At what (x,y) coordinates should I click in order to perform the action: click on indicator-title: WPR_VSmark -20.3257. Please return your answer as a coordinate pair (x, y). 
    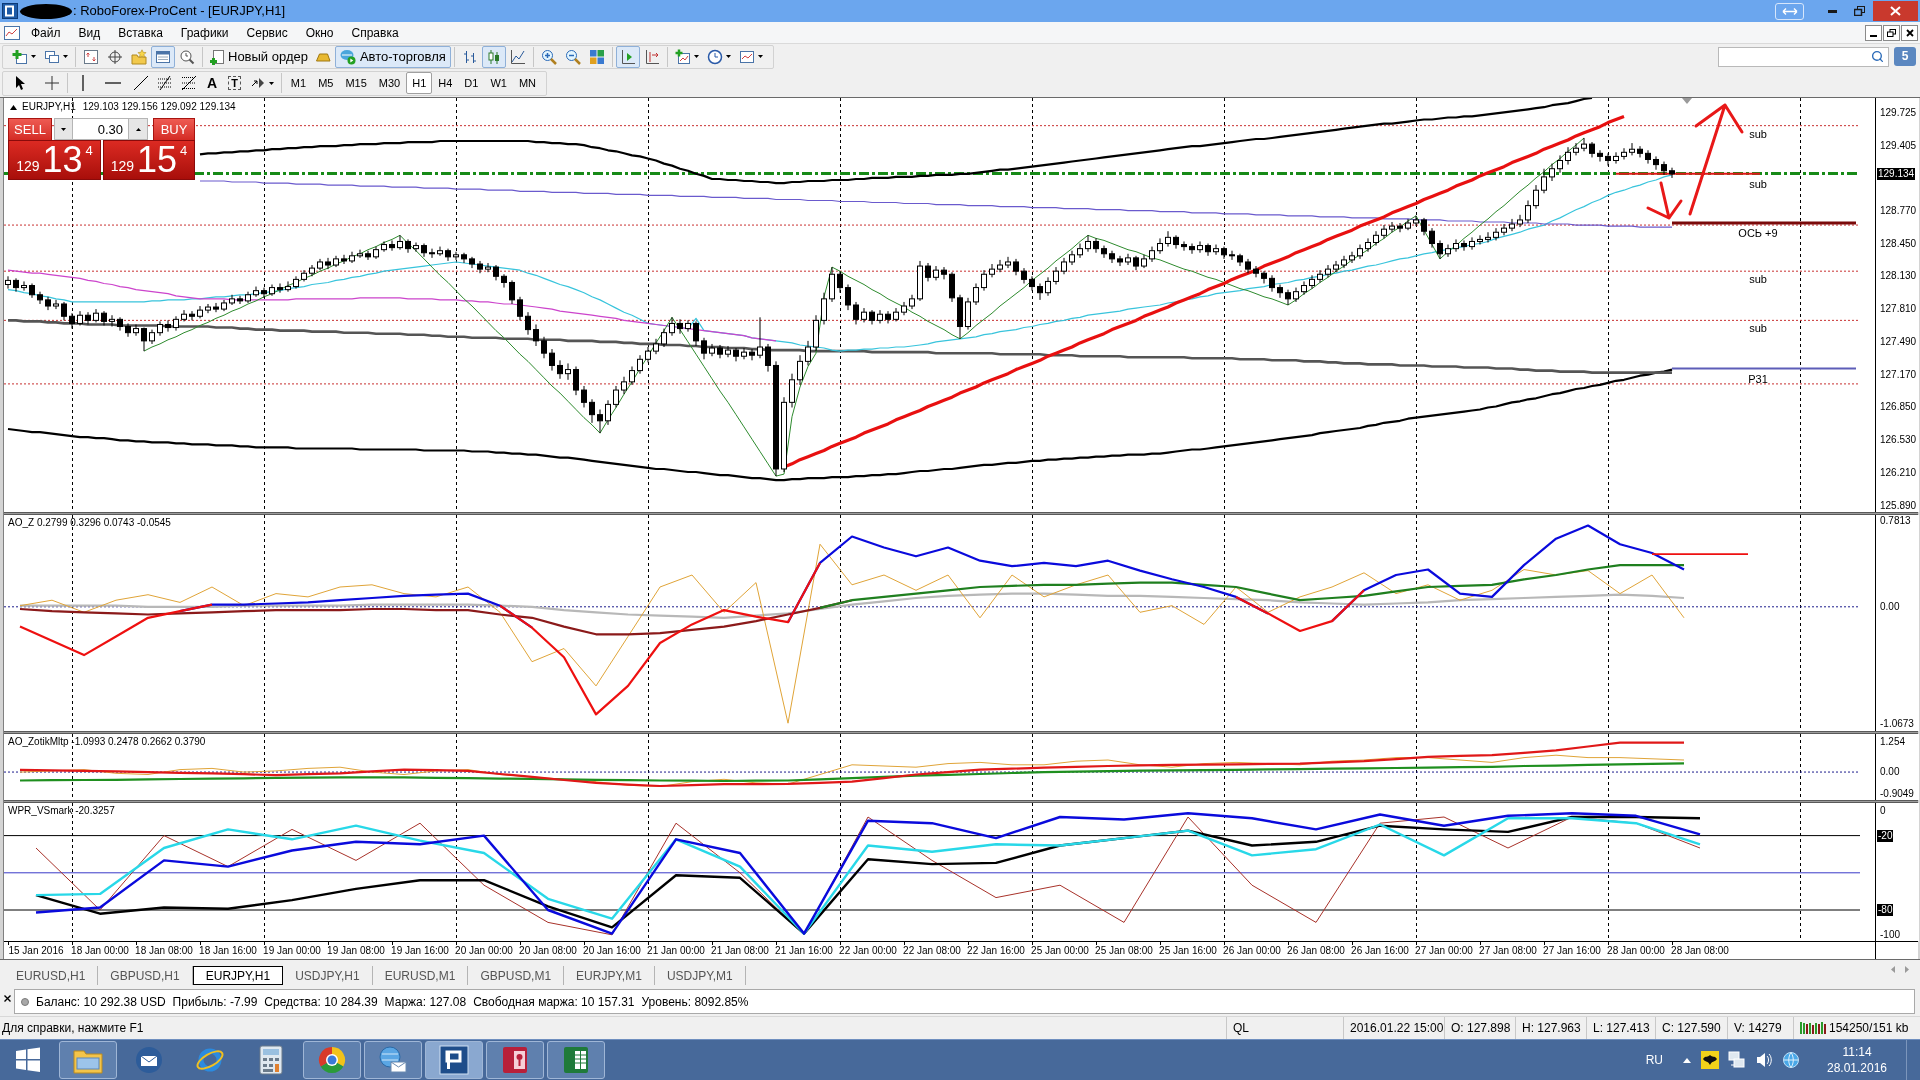
    Looking at the image, I should click on (61, 811).